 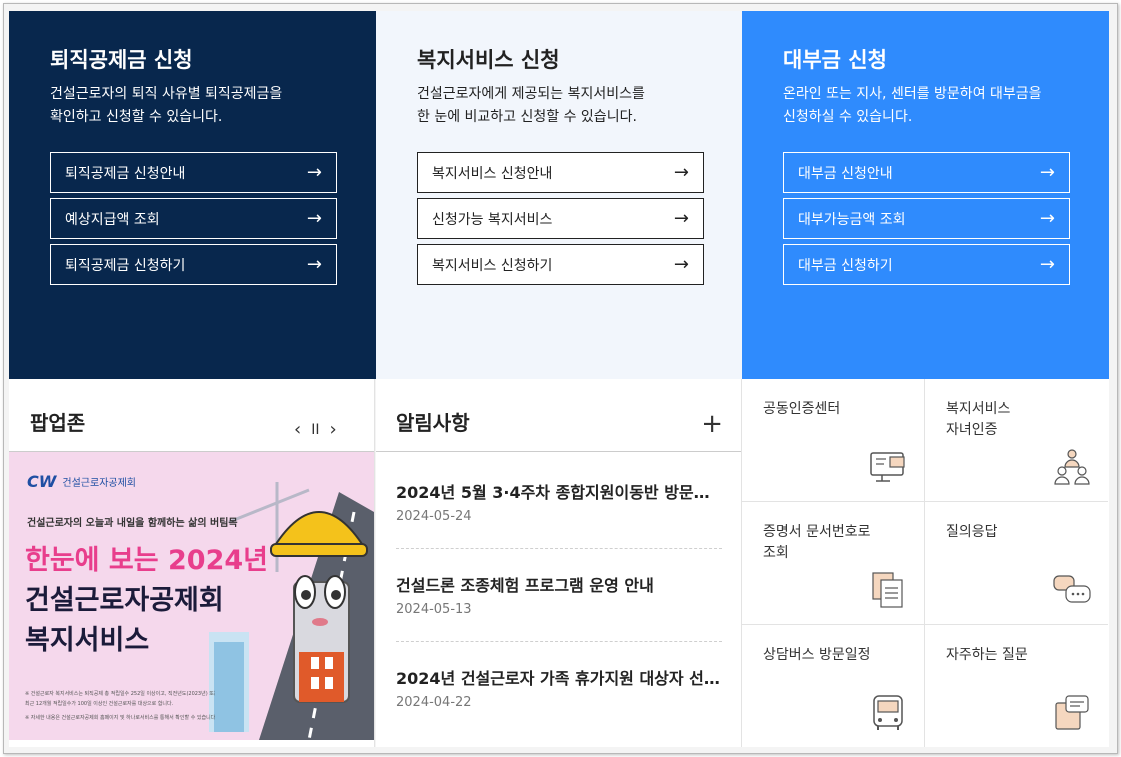 What do you see at coordinates (315, 430) in the screenshot?
I see `pause-icon: II` at bounding box center [315, 430].